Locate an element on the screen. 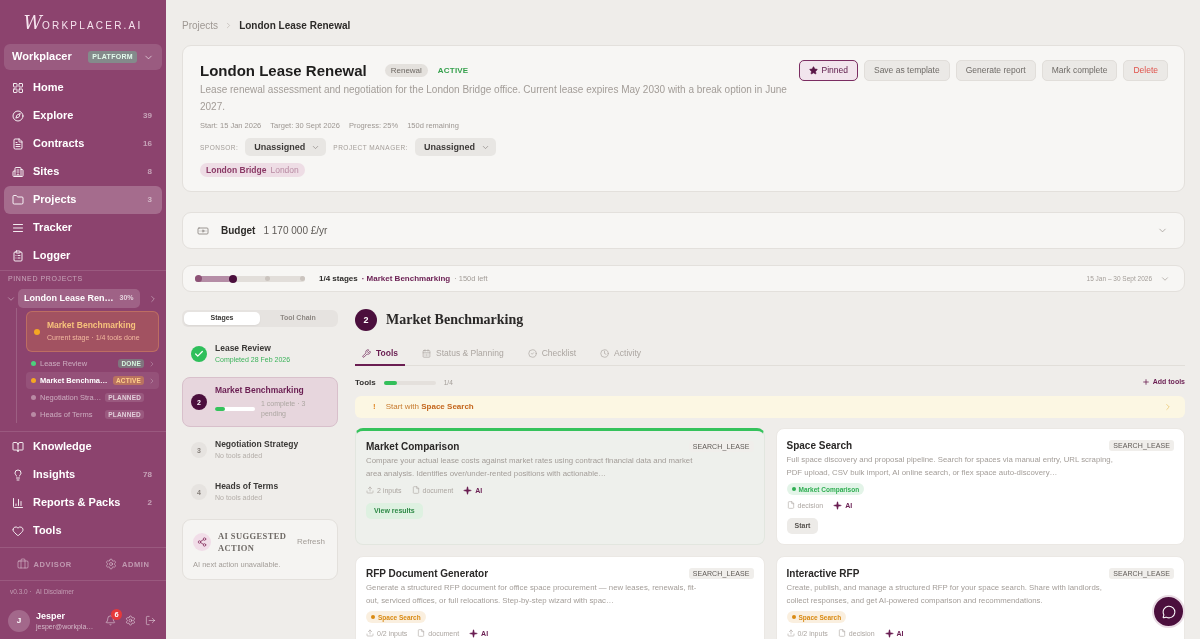  chat-icon is located at coordinates (1168, 611).